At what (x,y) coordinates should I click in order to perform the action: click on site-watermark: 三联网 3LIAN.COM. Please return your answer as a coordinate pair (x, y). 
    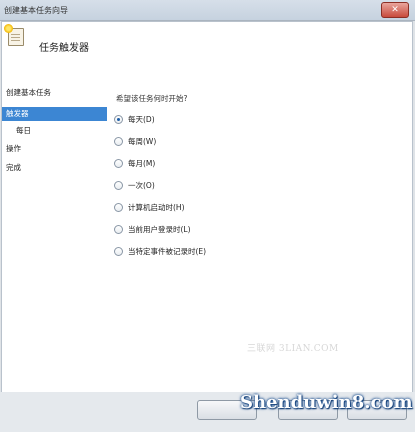
    Looking at the image, I should click on (293, 349).